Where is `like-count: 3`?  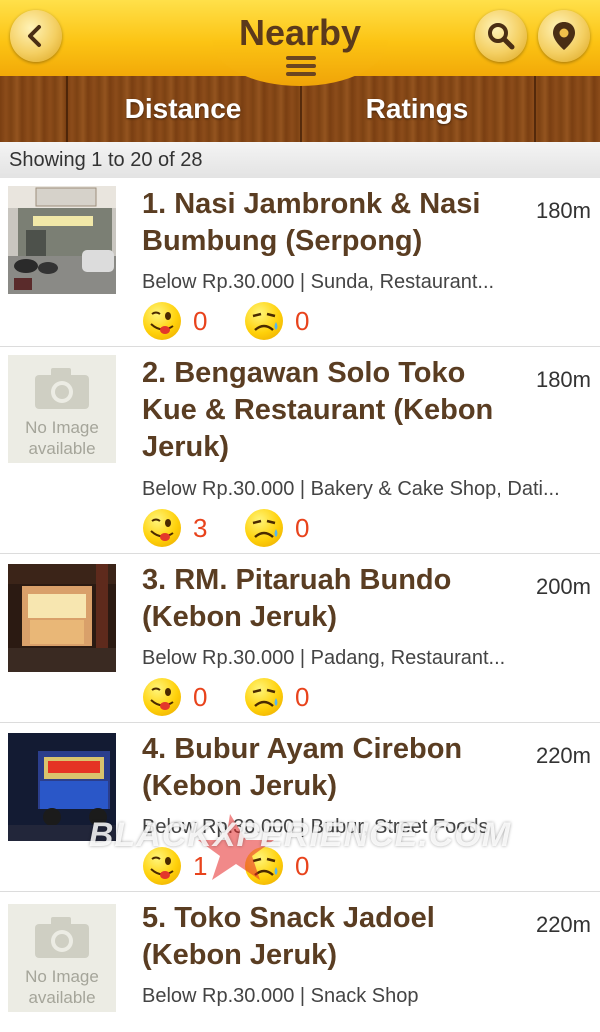 like-count: 3 is located at coordinates (200, 528).